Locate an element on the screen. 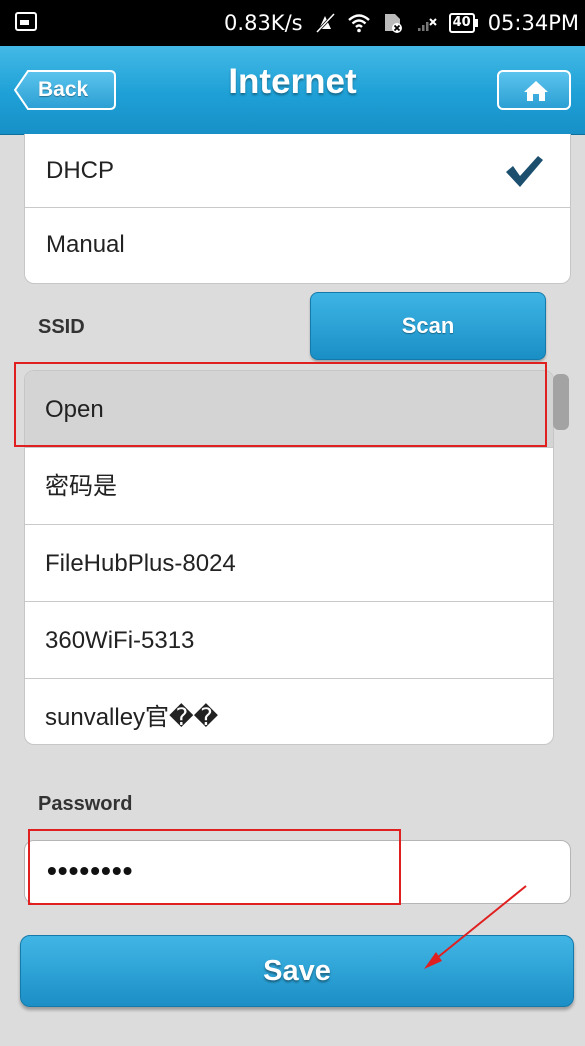 The image size is (585, 1046). clock: 05:34PM is located at coordinates (533, 23).